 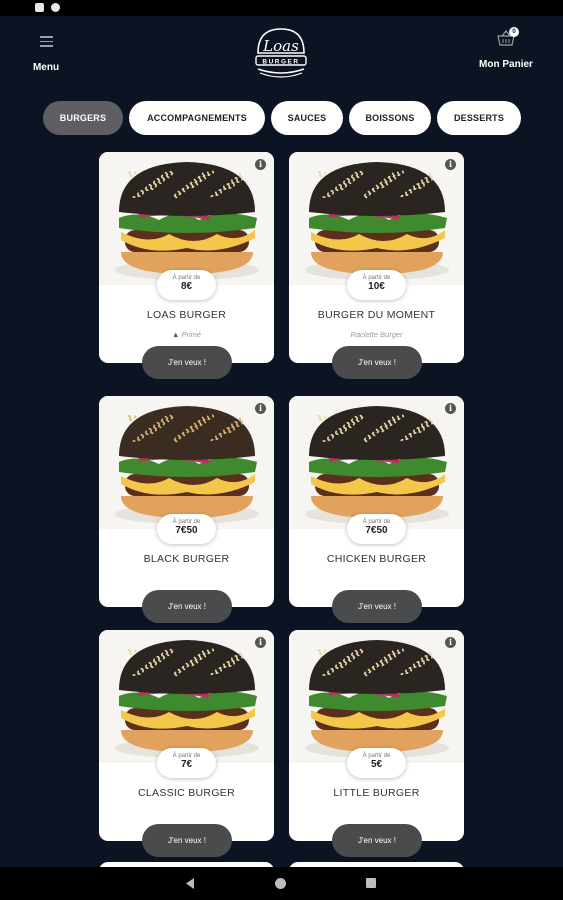 What do you see at coordinates (508, 36) in the screenshot?
I see `basket-icon: 0` at bounding box center [508, 36].